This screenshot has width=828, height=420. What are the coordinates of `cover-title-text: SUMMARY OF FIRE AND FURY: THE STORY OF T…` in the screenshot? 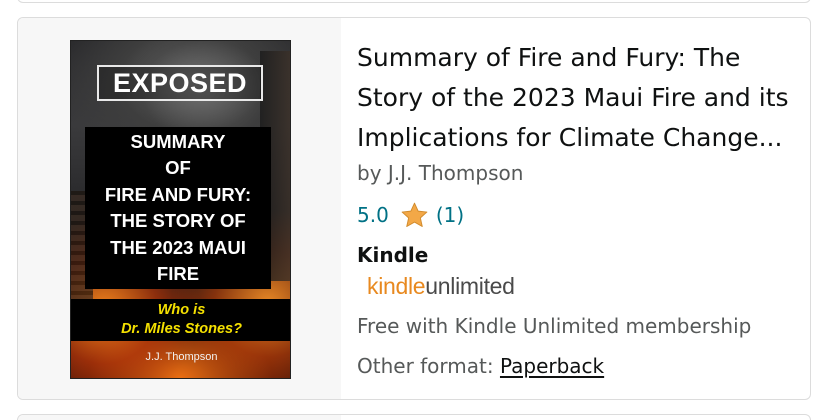 It's located at (178, 207).